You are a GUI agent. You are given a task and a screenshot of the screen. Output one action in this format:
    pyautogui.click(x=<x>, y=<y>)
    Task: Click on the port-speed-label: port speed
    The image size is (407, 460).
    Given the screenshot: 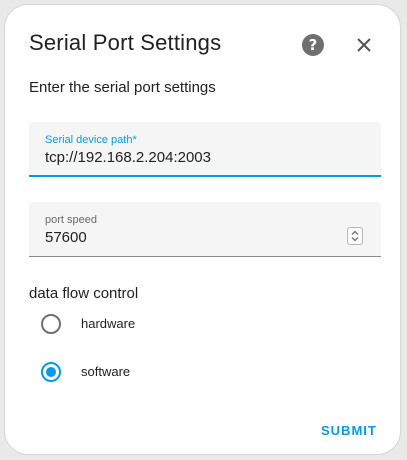 What is the action you would take?
    pyautogui.click(x=71, y=220)
    